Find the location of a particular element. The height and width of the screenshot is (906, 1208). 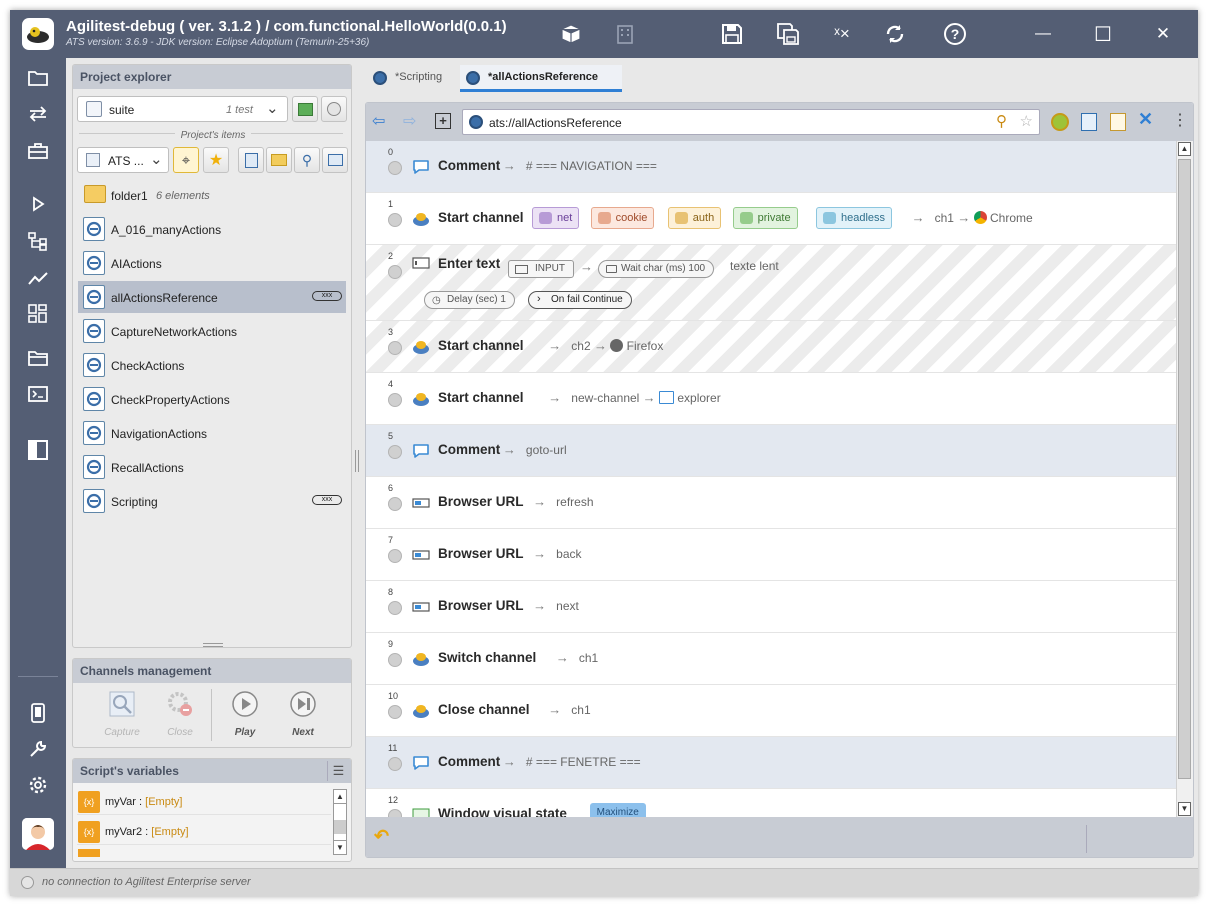

chart-line-icon is located at coordinates (38, 278).